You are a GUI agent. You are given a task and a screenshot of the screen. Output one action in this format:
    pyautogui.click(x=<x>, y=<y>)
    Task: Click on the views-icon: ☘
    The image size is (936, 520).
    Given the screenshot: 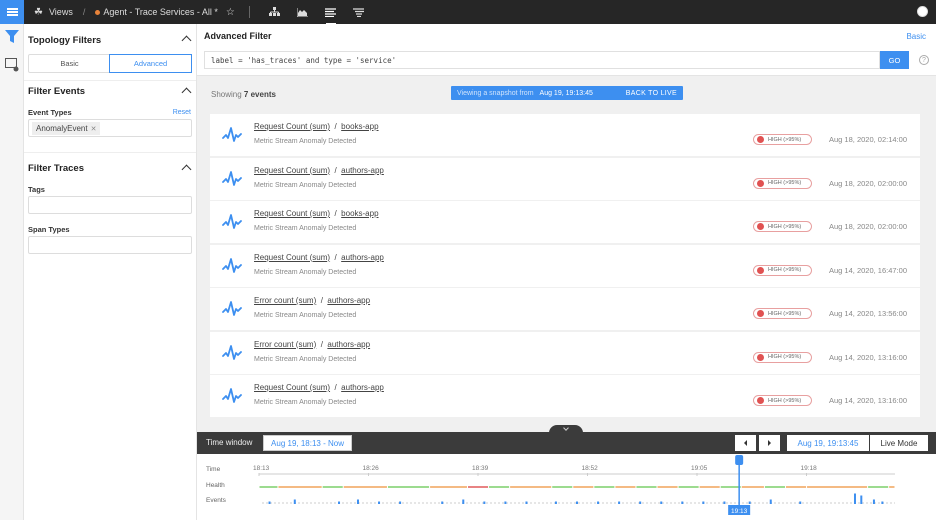 What is the action you would take?
    pyautogui.click(x=38, y=12)
    